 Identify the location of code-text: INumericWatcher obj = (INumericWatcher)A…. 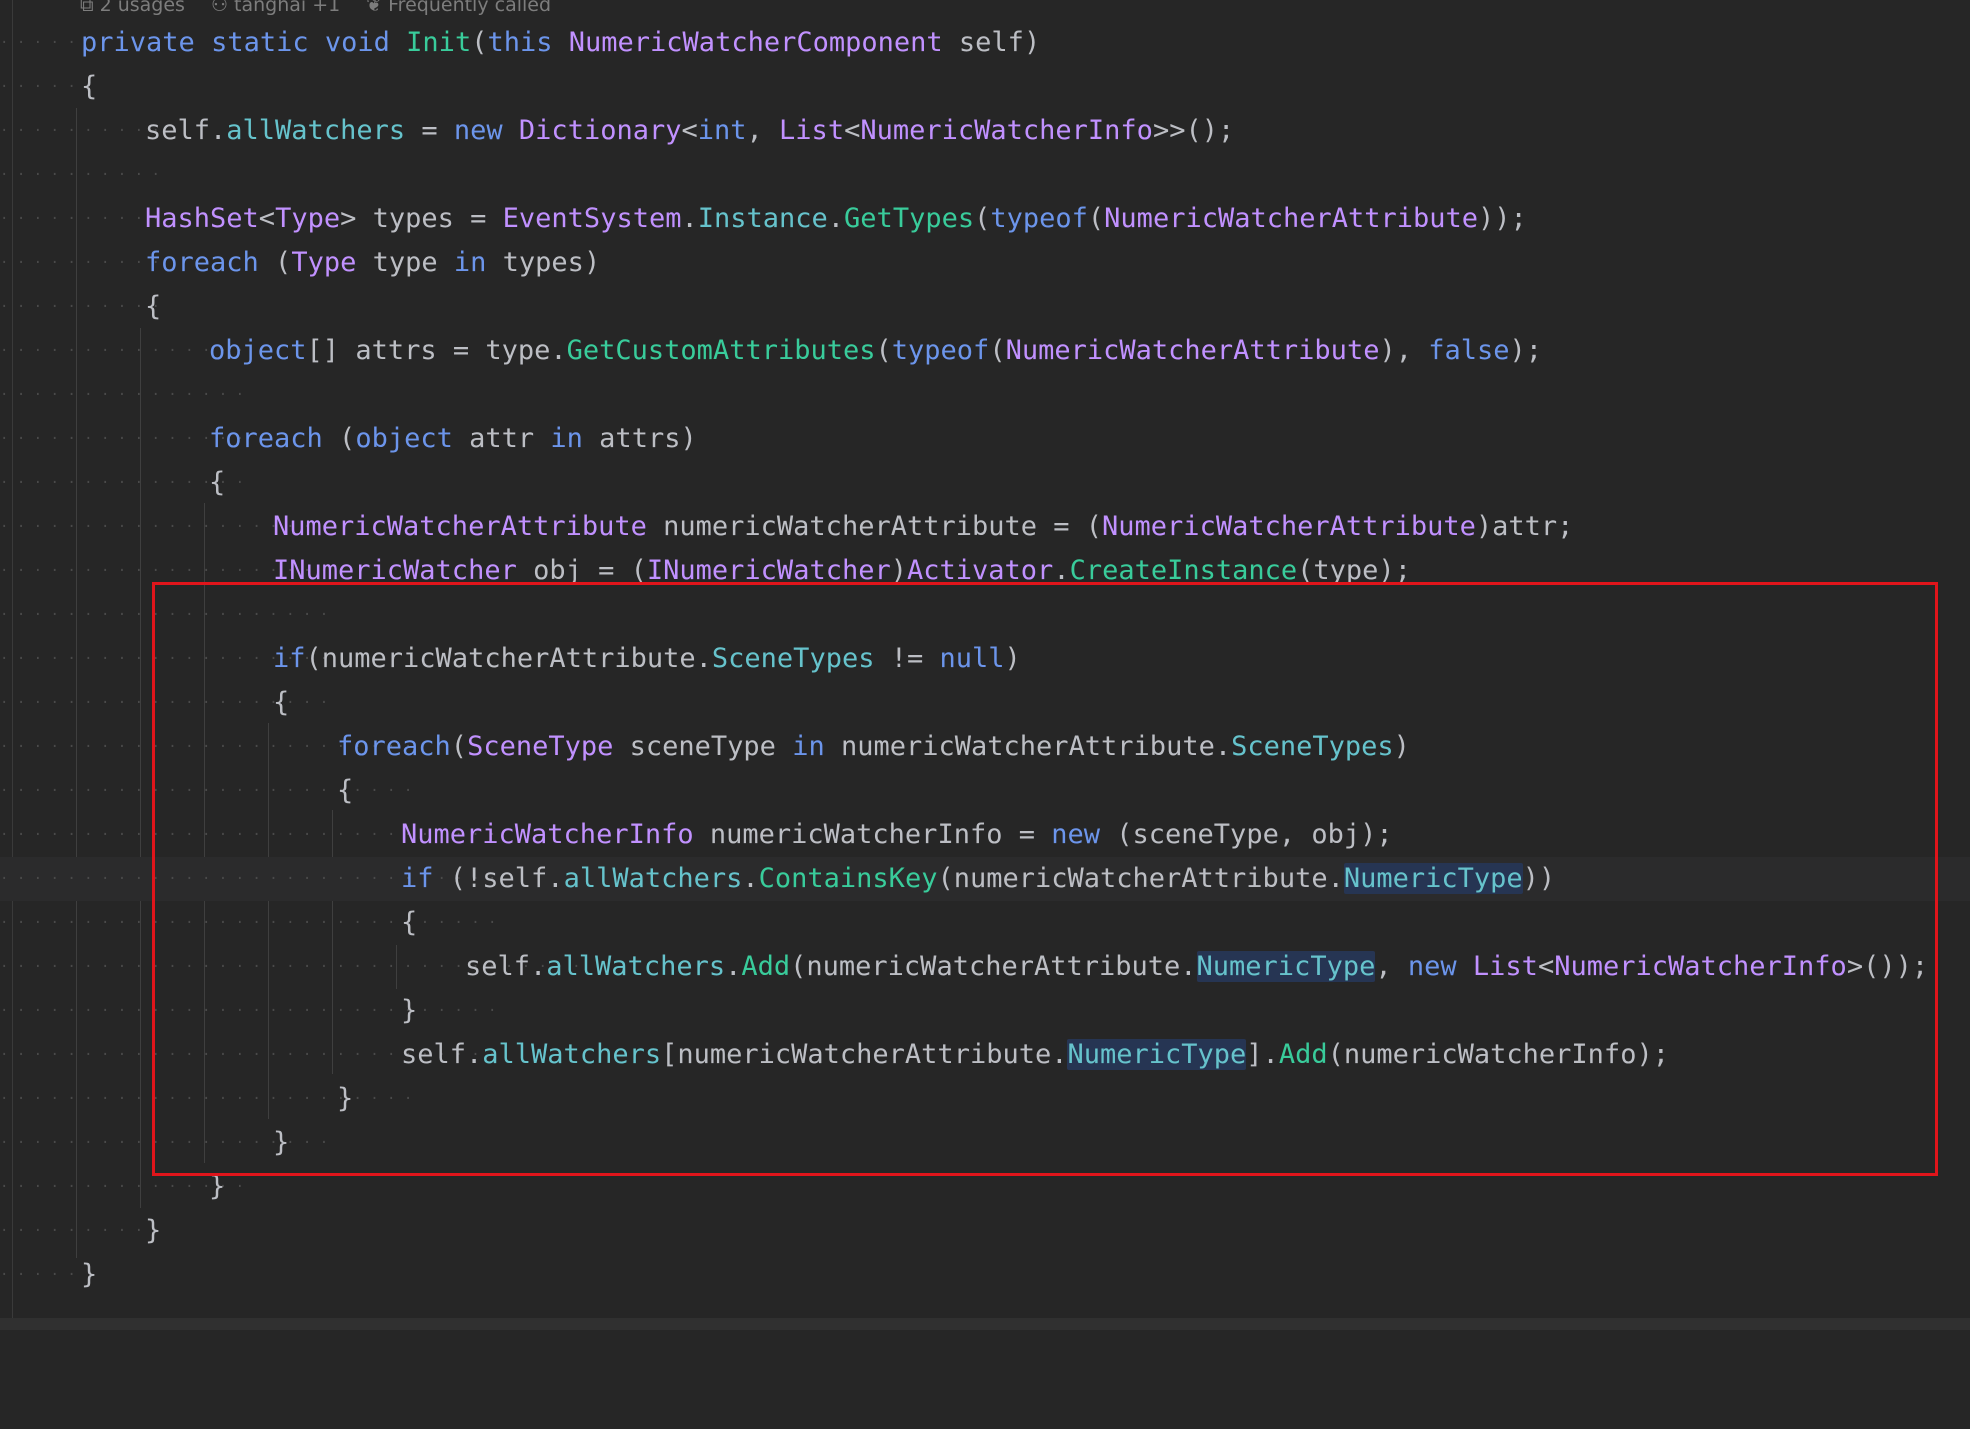
(842, 570).